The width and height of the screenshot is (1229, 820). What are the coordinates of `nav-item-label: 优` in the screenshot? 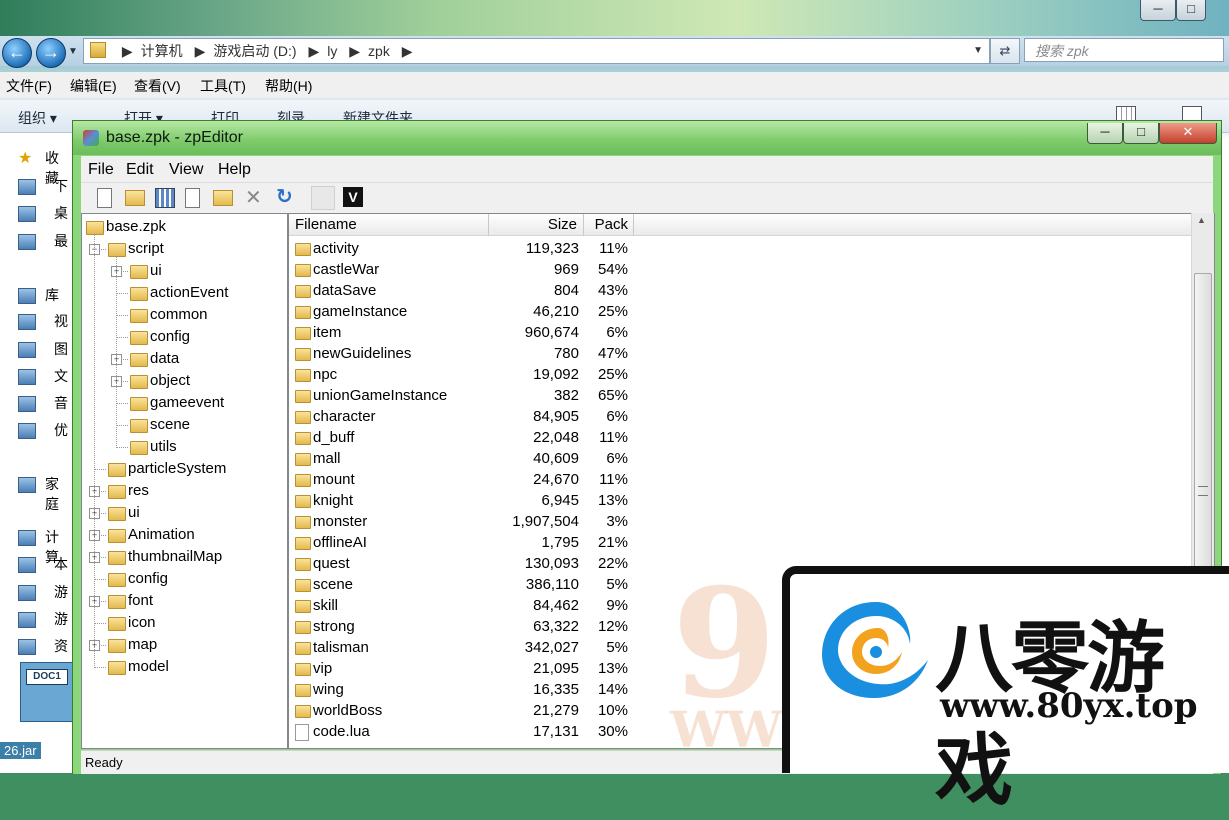 It's located at (61, 430).